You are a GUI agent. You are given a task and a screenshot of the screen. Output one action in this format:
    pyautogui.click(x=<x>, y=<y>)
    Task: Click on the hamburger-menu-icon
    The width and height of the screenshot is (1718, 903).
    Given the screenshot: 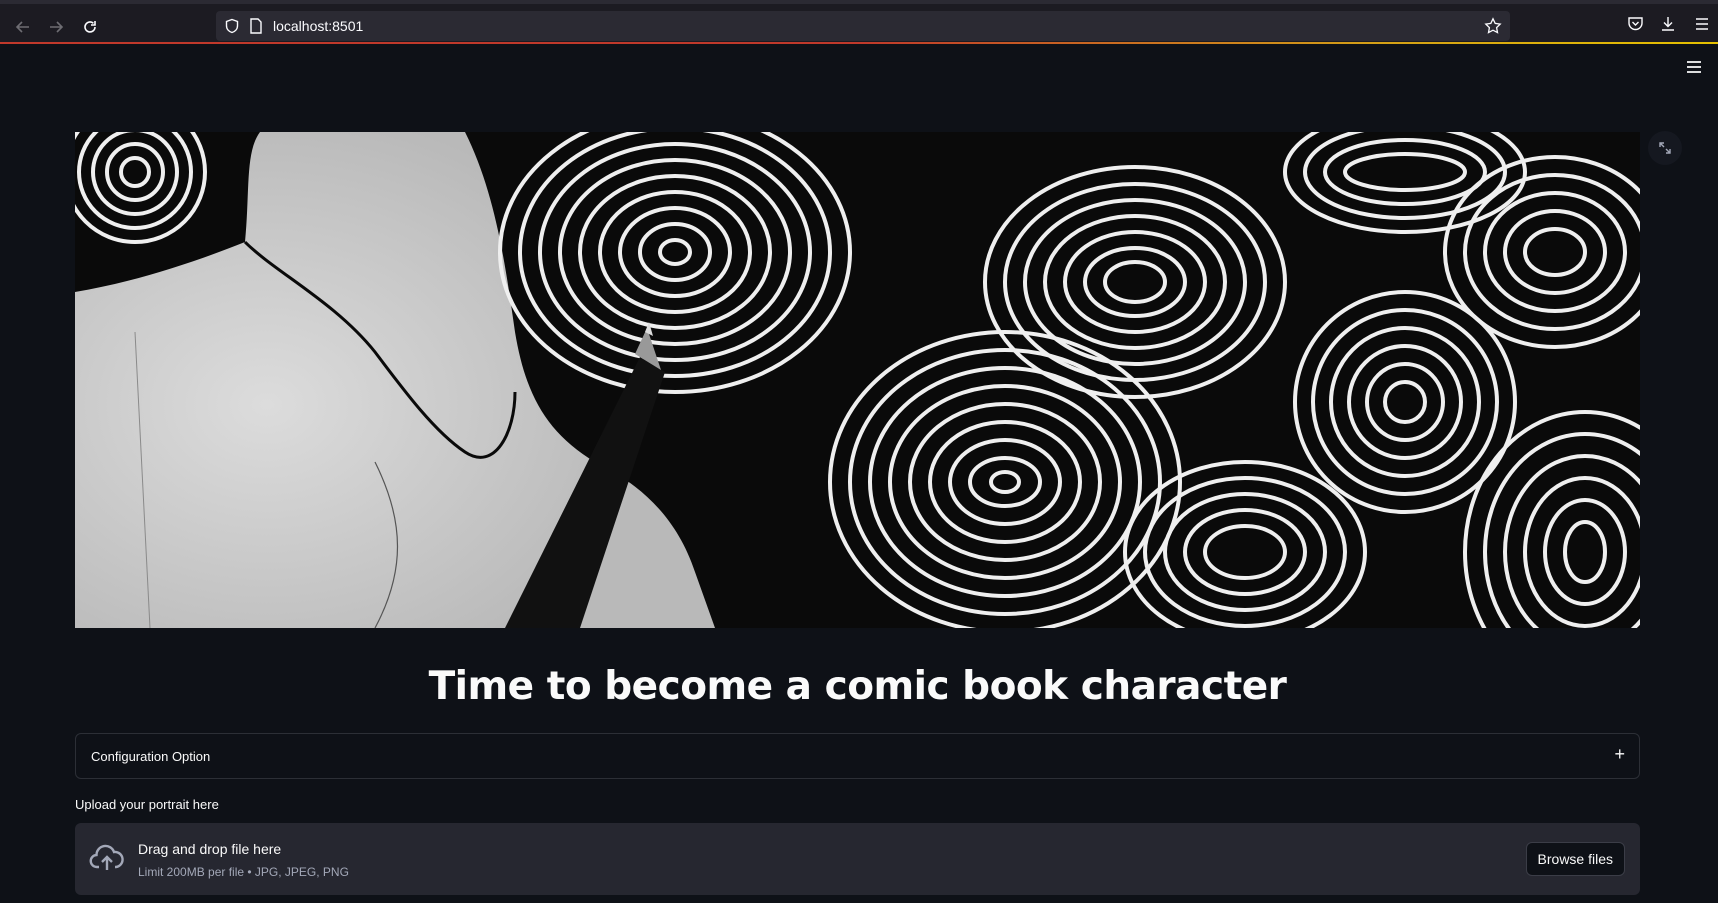 What is the action you would take?
    pyautogui.click(x=1694, y=67)
    